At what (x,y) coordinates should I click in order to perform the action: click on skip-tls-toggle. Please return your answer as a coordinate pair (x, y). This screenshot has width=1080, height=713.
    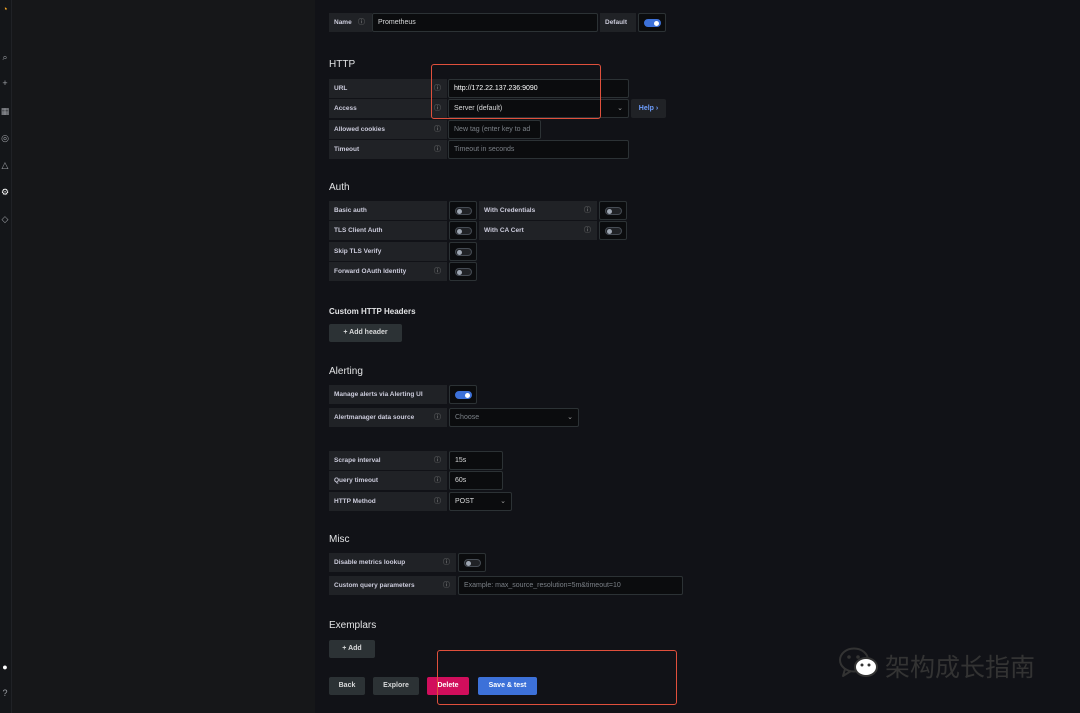
    Looking at the image, I should click on (463, 251).